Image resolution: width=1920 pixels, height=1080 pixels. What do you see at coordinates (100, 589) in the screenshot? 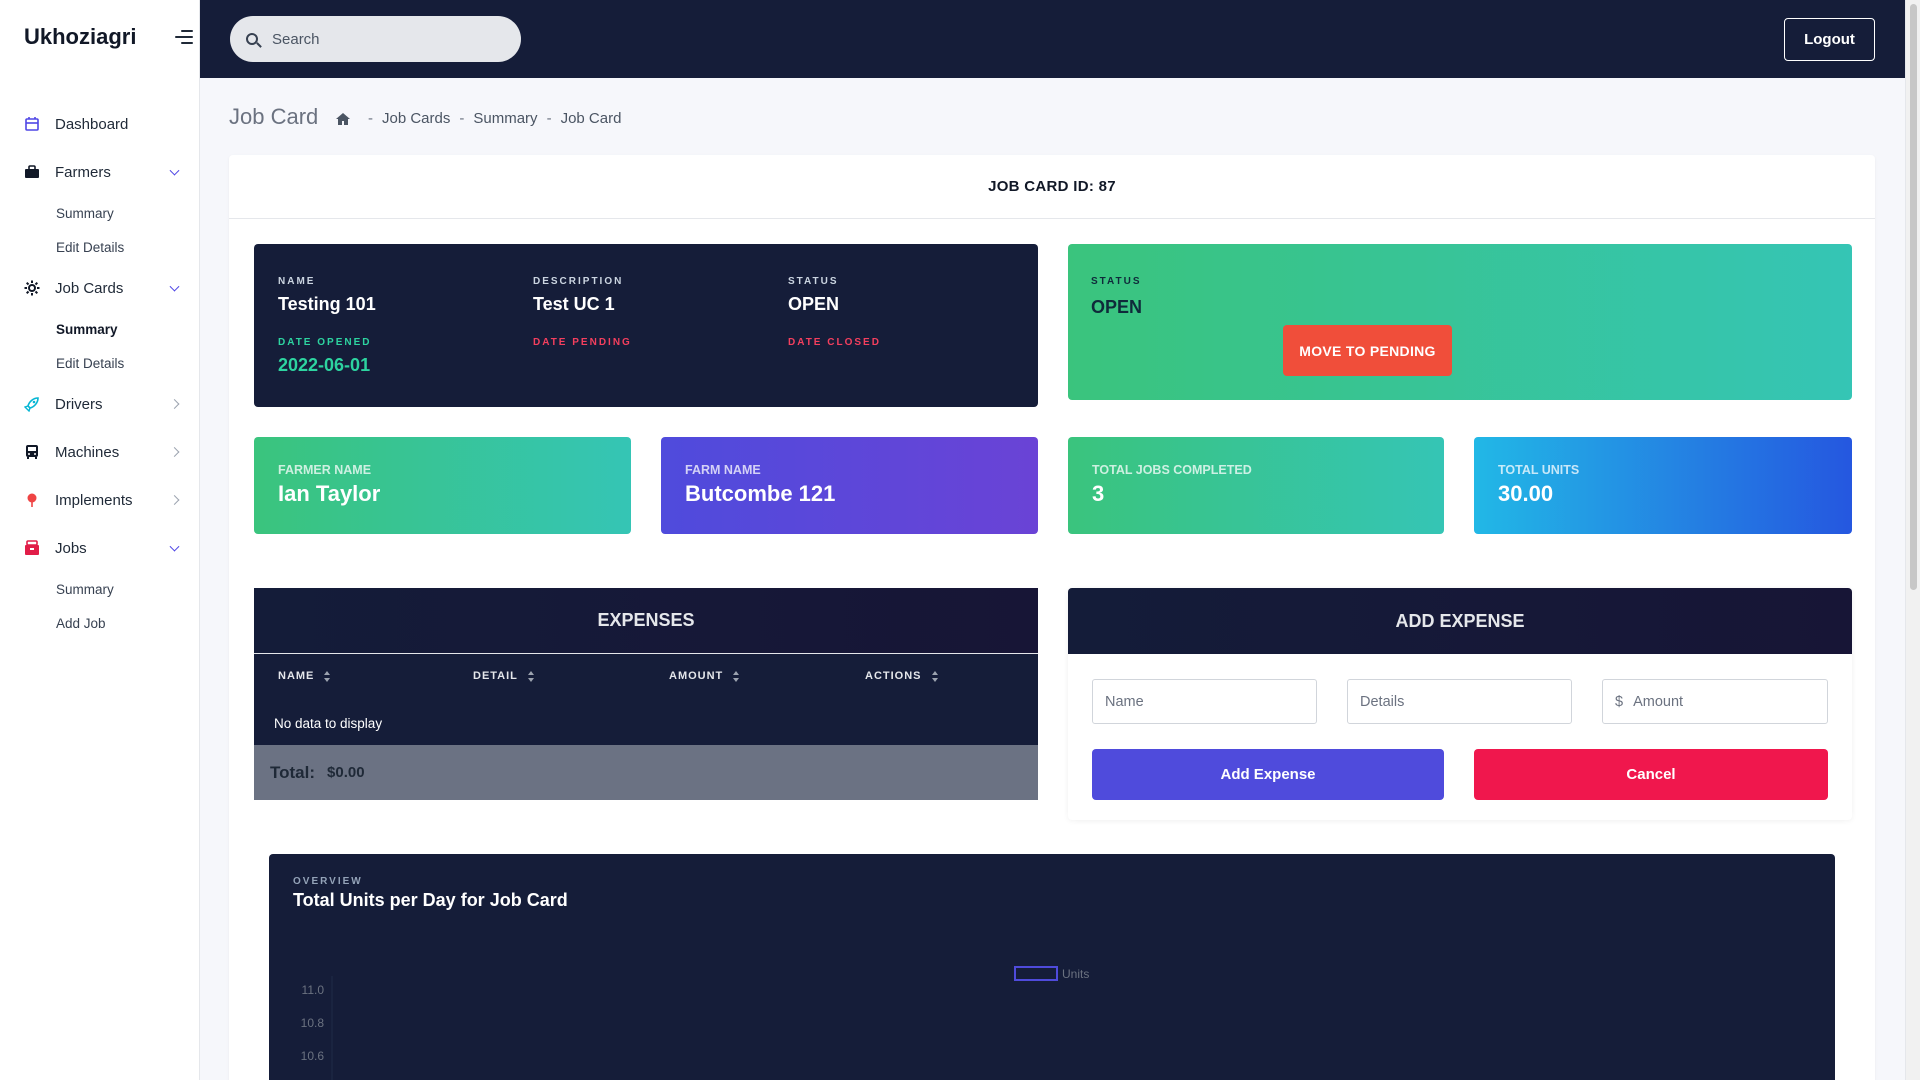
I see `sidebar-subitem-jobs-summary: Summary` at bounding box center [100, 589].